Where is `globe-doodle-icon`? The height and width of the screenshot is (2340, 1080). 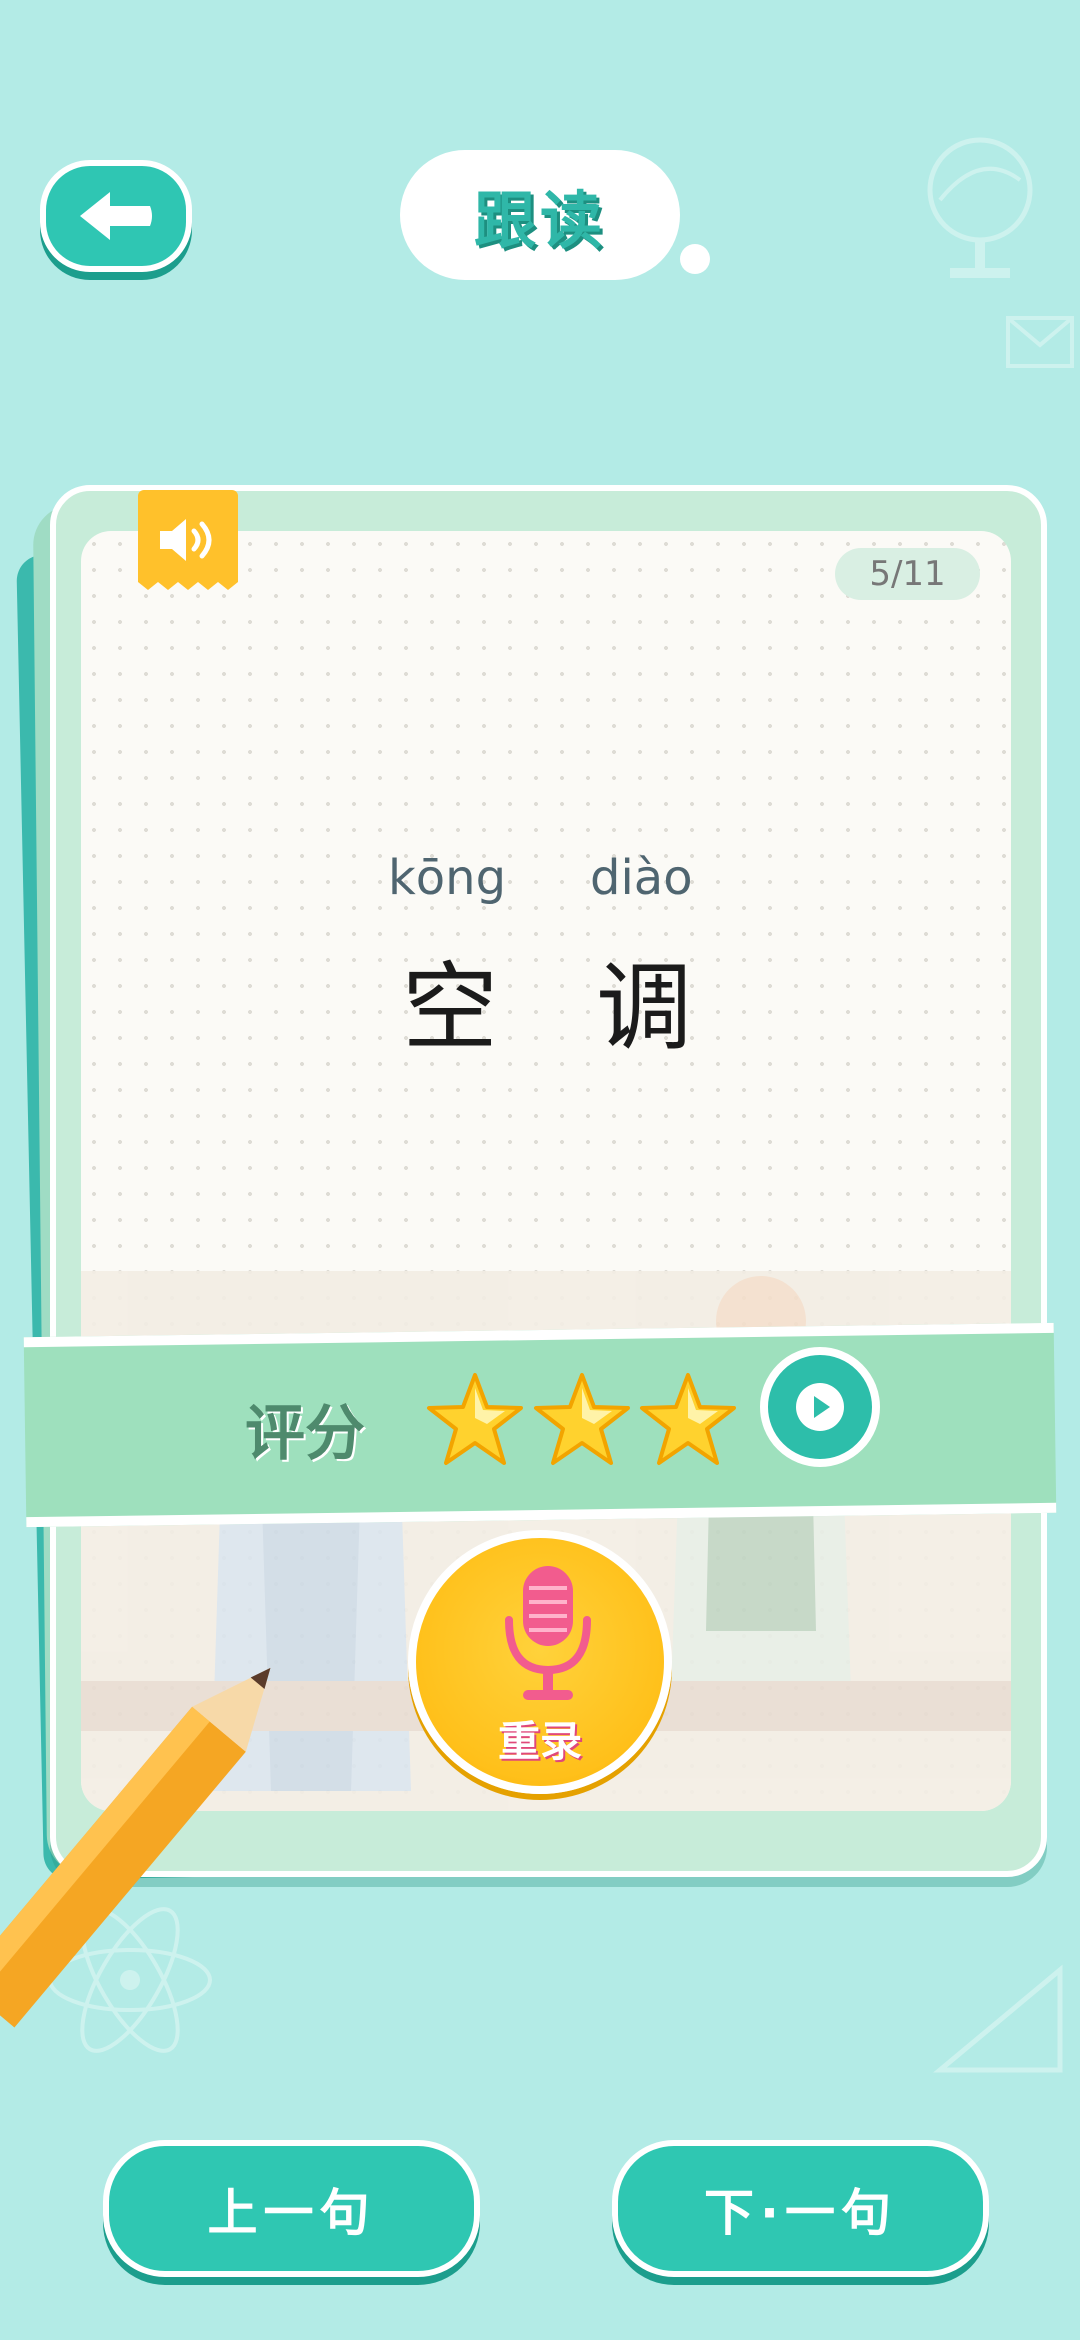
globe-doodle-icon is located at coordinates (980, 207).